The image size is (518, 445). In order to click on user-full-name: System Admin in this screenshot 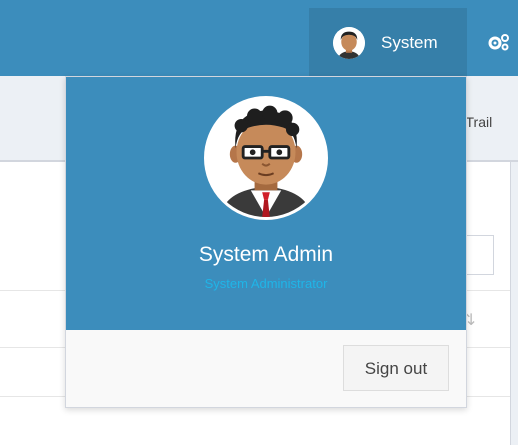, I will do `click(266, 254)`.